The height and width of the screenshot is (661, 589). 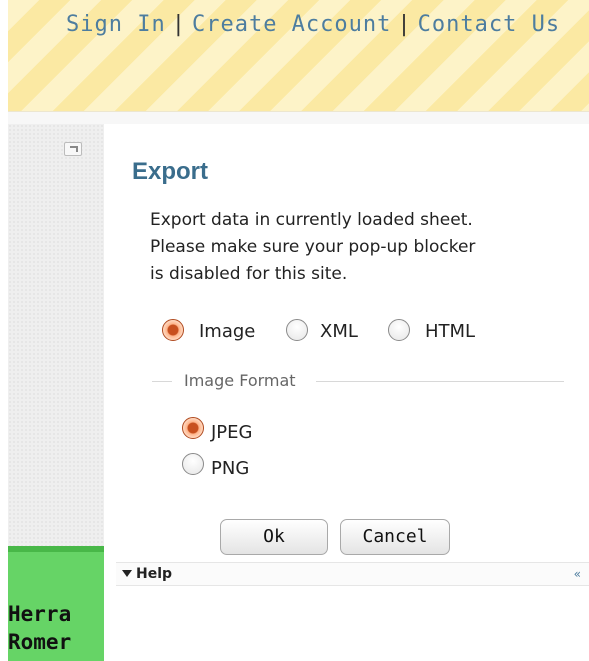 I want to click on xml-radio, so click(x=297, y=330).